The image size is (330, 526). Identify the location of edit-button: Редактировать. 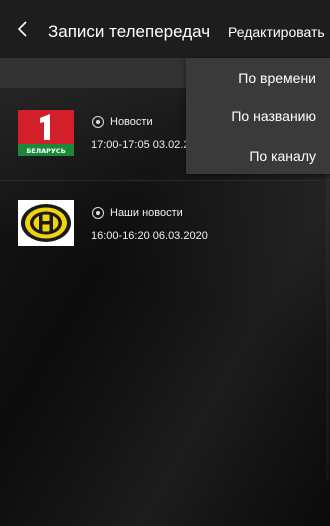
(276, 32).